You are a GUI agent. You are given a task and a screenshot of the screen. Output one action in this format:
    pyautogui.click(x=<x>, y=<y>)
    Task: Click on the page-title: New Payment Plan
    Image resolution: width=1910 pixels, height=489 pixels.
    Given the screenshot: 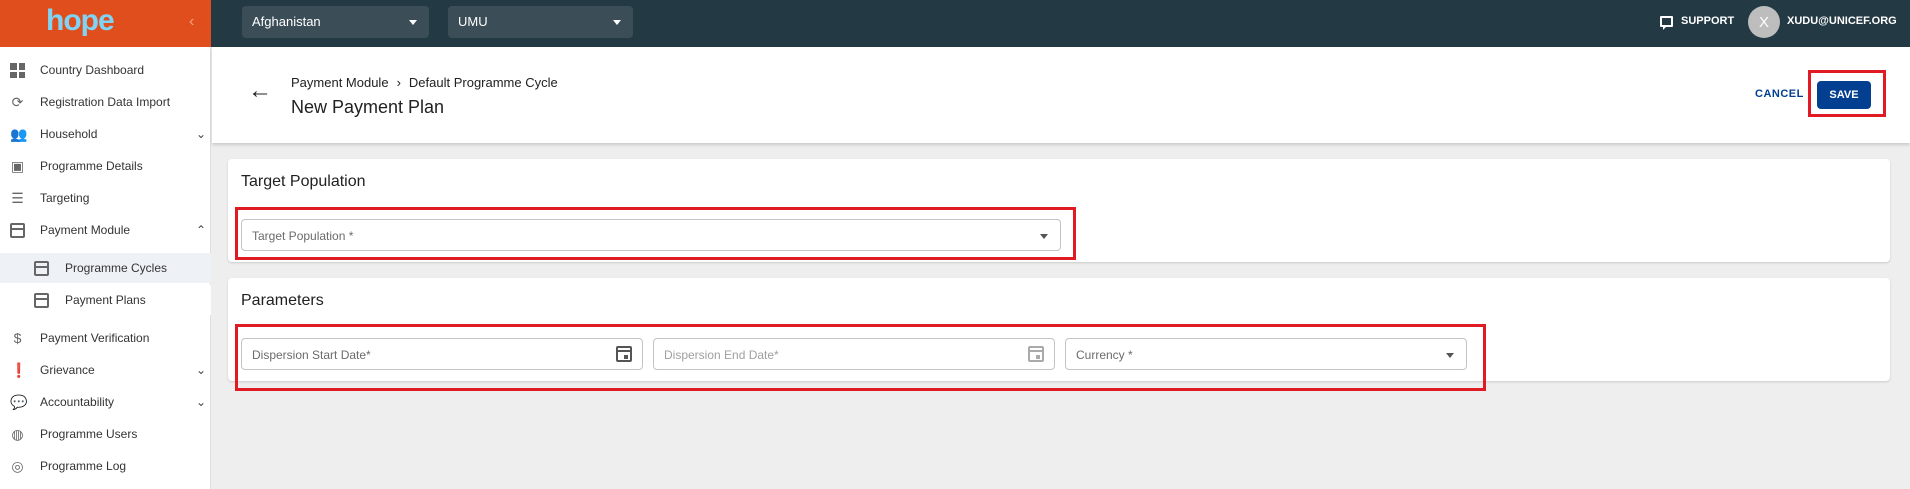 What is the action you would take?
    pyautogui.click(x=368, y=107)
    